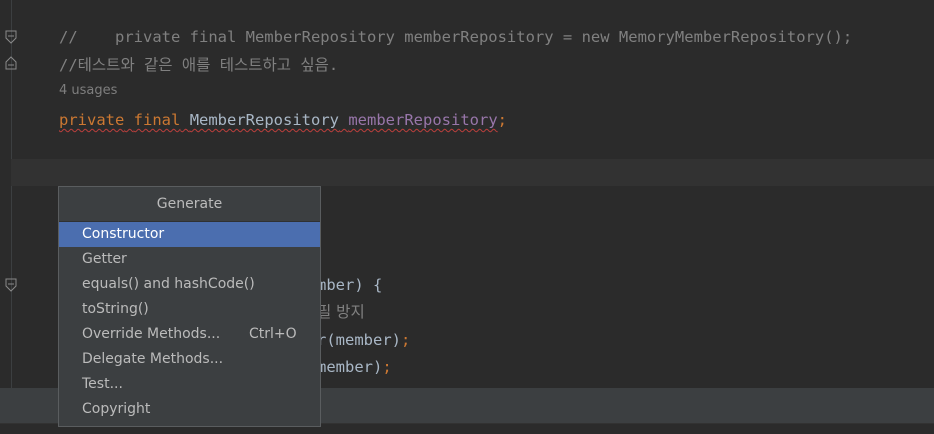  I want to click on menu-item-constructor: Constructor, so click(189, 234).